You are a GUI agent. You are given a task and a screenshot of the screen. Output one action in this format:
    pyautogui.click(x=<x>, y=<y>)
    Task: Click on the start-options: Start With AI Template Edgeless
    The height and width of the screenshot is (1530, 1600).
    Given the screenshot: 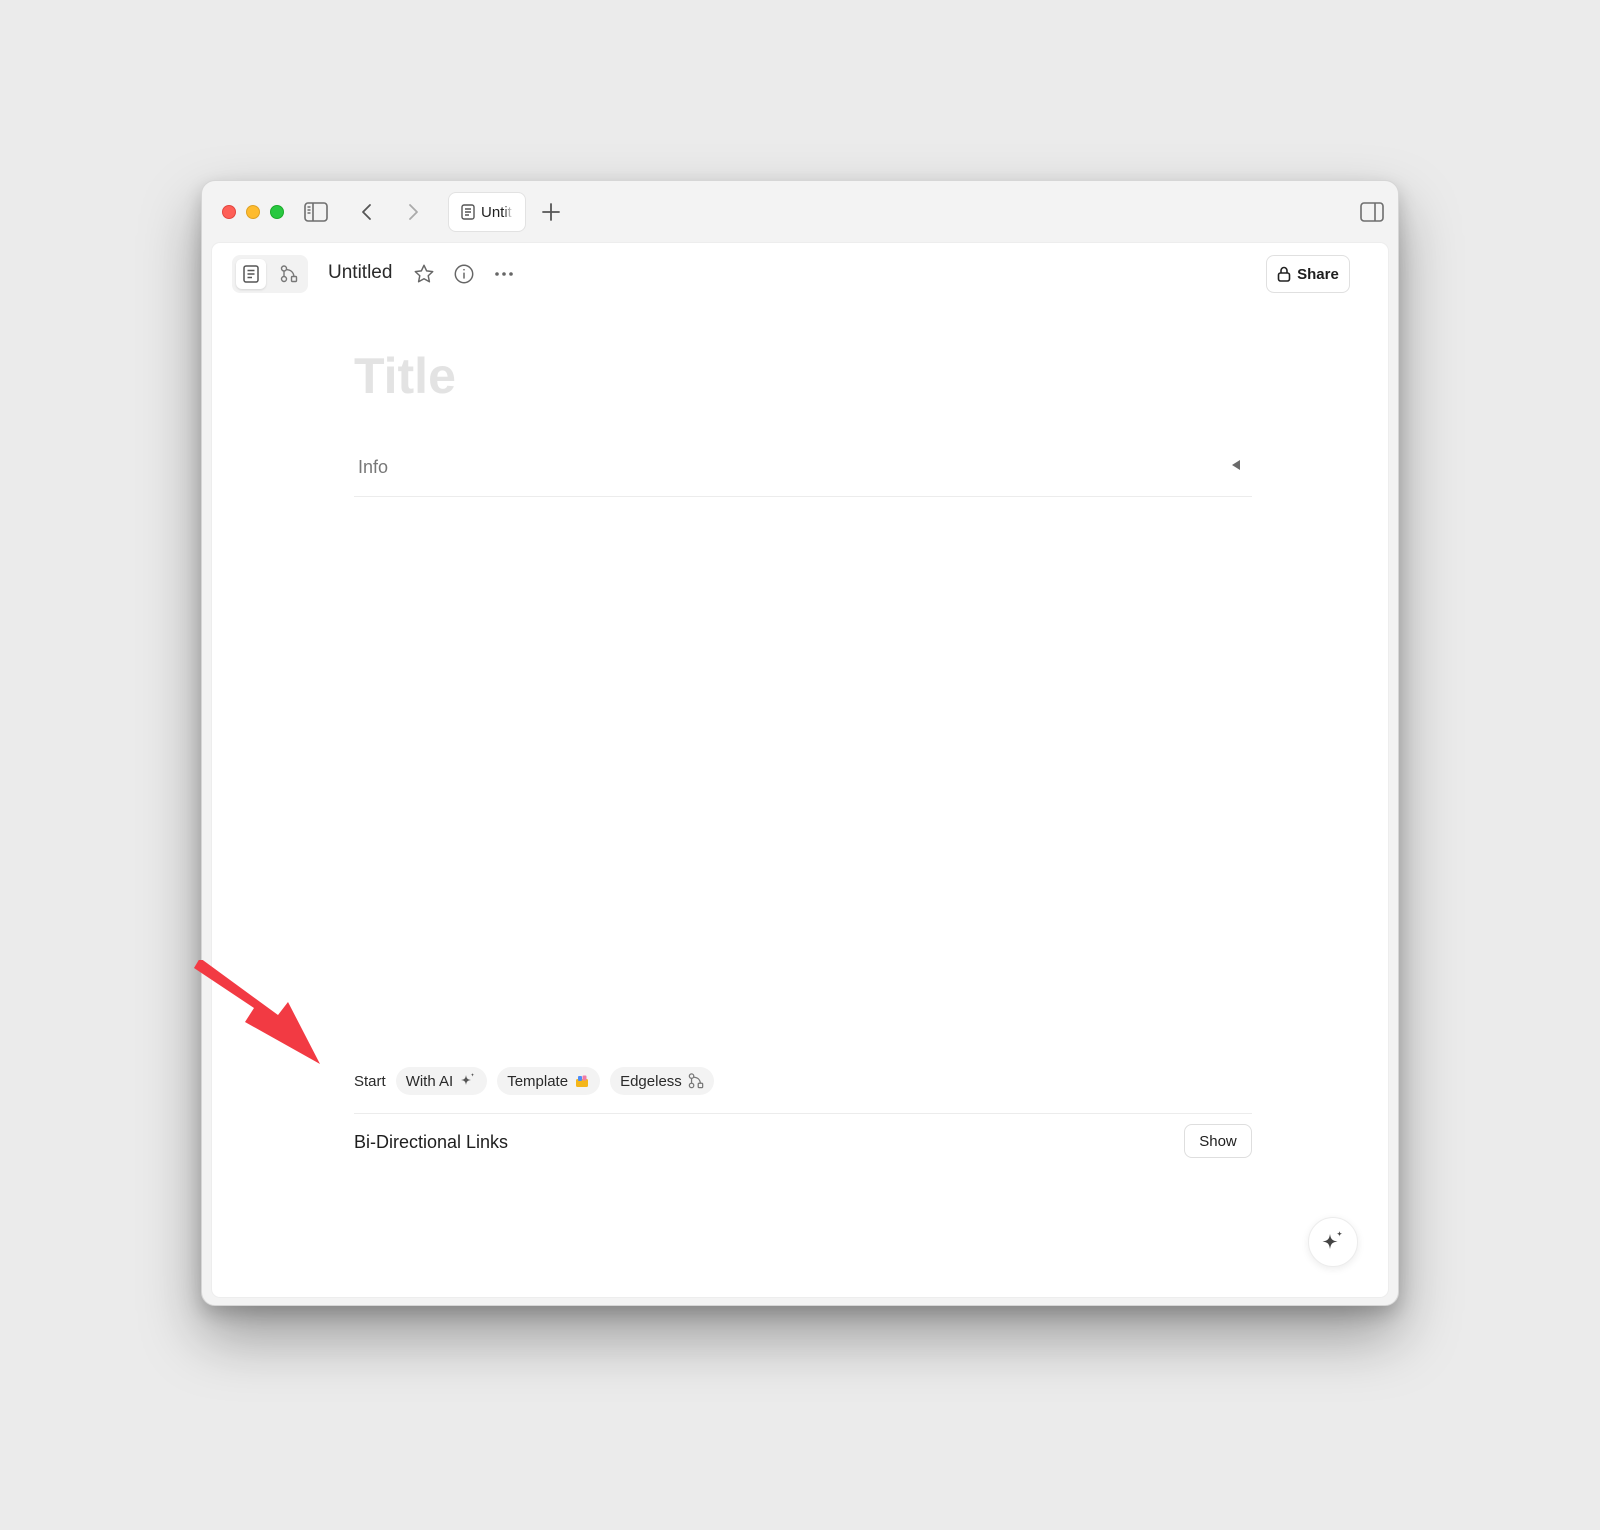 What is the action you would take?
    pyautogui.click(x=534, y=1081)
    